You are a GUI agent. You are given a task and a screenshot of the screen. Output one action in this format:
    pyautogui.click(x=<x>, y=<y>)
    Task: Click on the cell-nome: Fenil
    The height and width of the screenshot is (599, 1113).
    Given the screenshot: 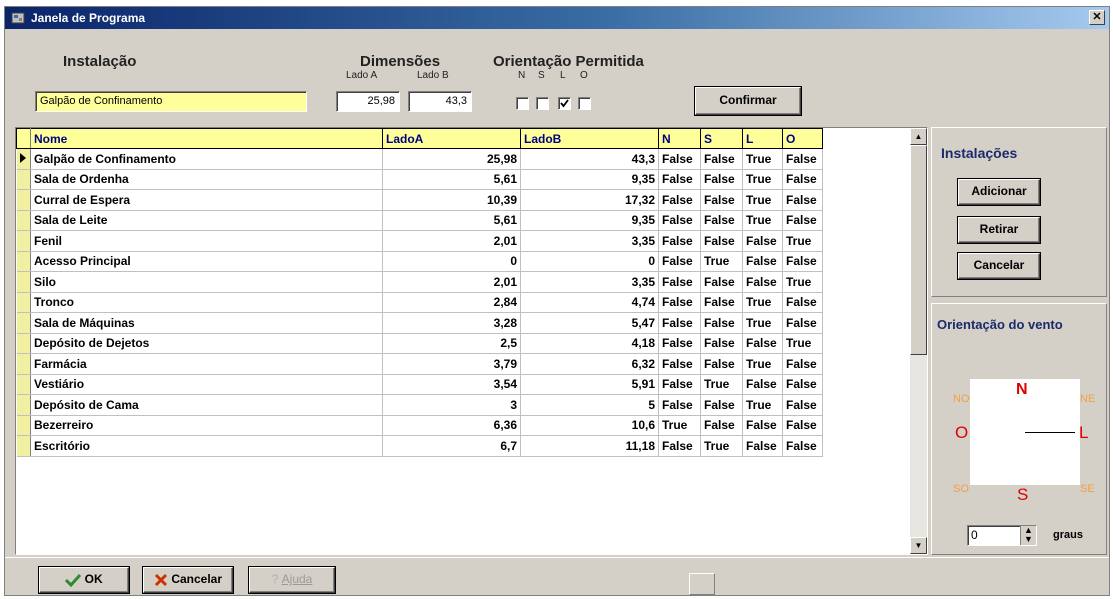 What is the action you would take?
    pyautogui.click(x=206, y=241)
    